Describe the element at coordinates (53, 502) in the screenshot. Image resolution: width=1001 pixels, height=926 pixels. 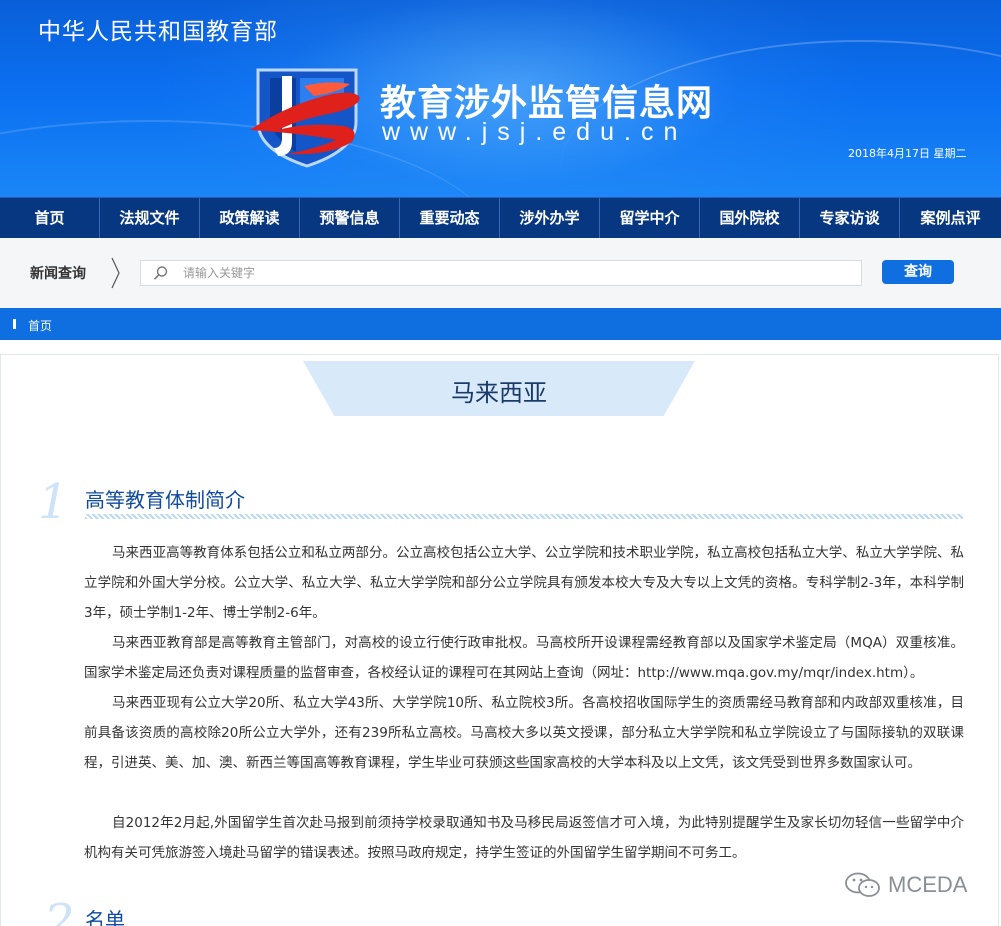
I see `section-number: 1` at that location.